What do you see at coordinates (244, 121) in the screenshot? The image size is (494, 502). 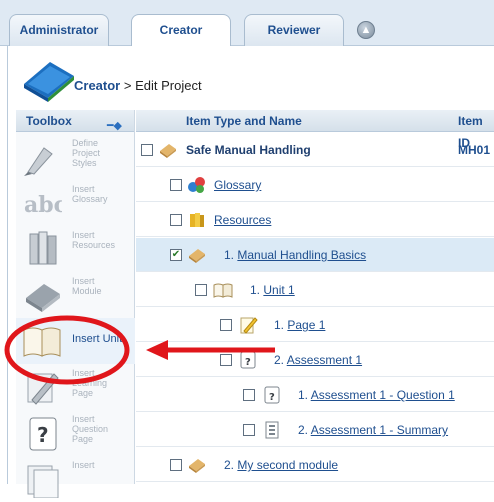 I see `column-header-name: Item Type and Name` at bounding box center [244, 121].